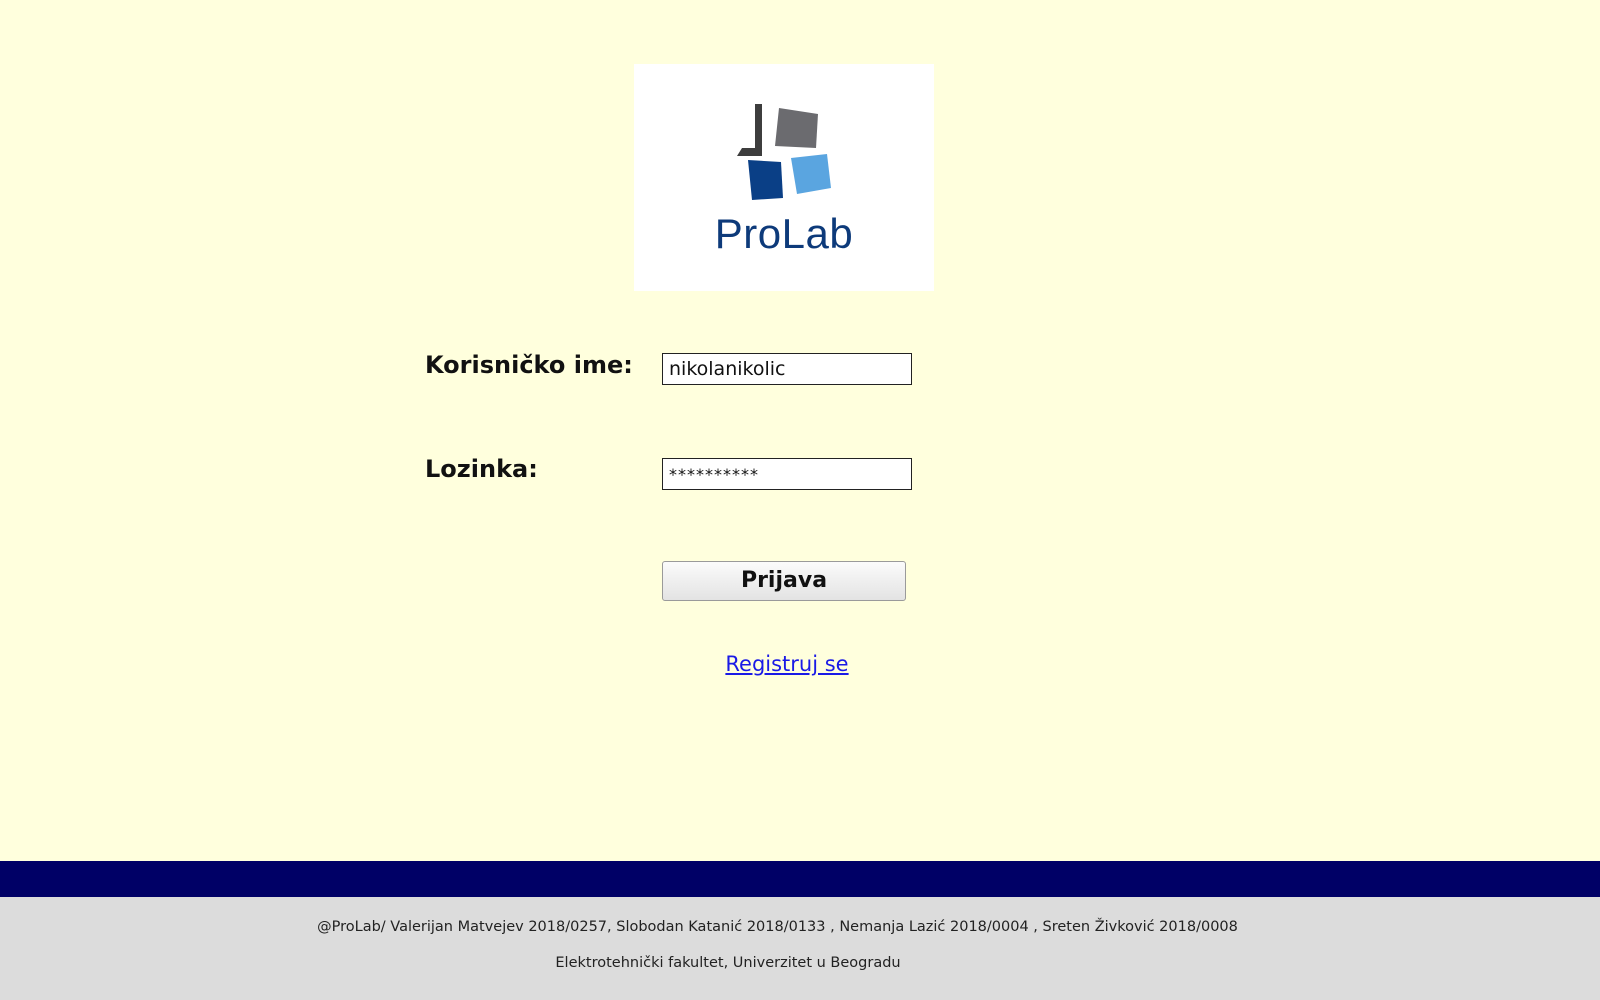 The width and height of the screenshot is (1600, 1000). Describe the element at coordinates (787, 474) in the screenshot. I see `password-input` at that location.